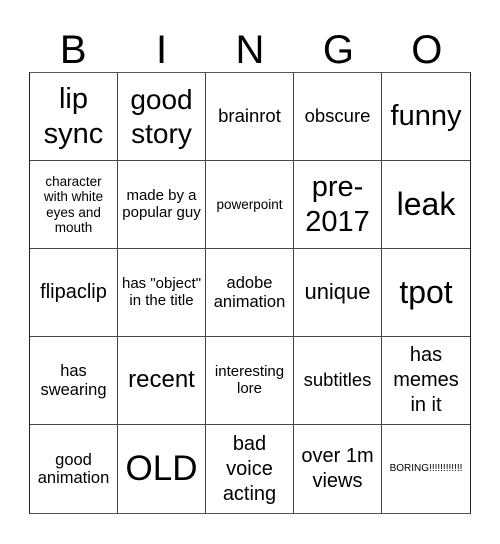  I want to click on bingo-cell: OLD, so click(162, 469).